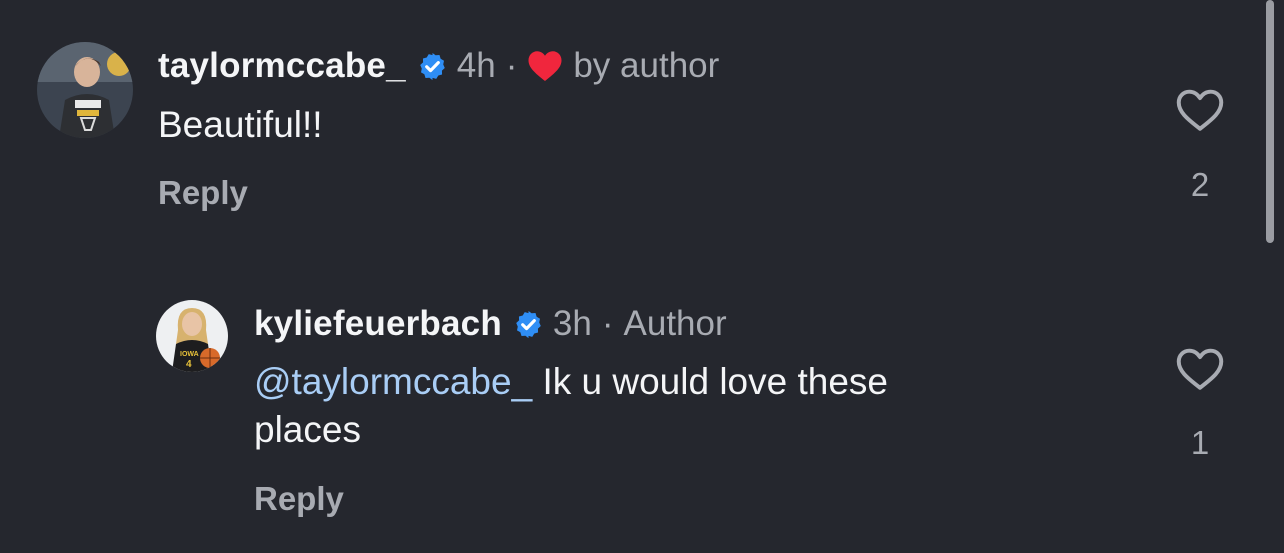 This screenshot has height=553, width=1284. Describe the element at coordinates (189, 364) in the screenshot. I see `svg-text: 4` at that location.